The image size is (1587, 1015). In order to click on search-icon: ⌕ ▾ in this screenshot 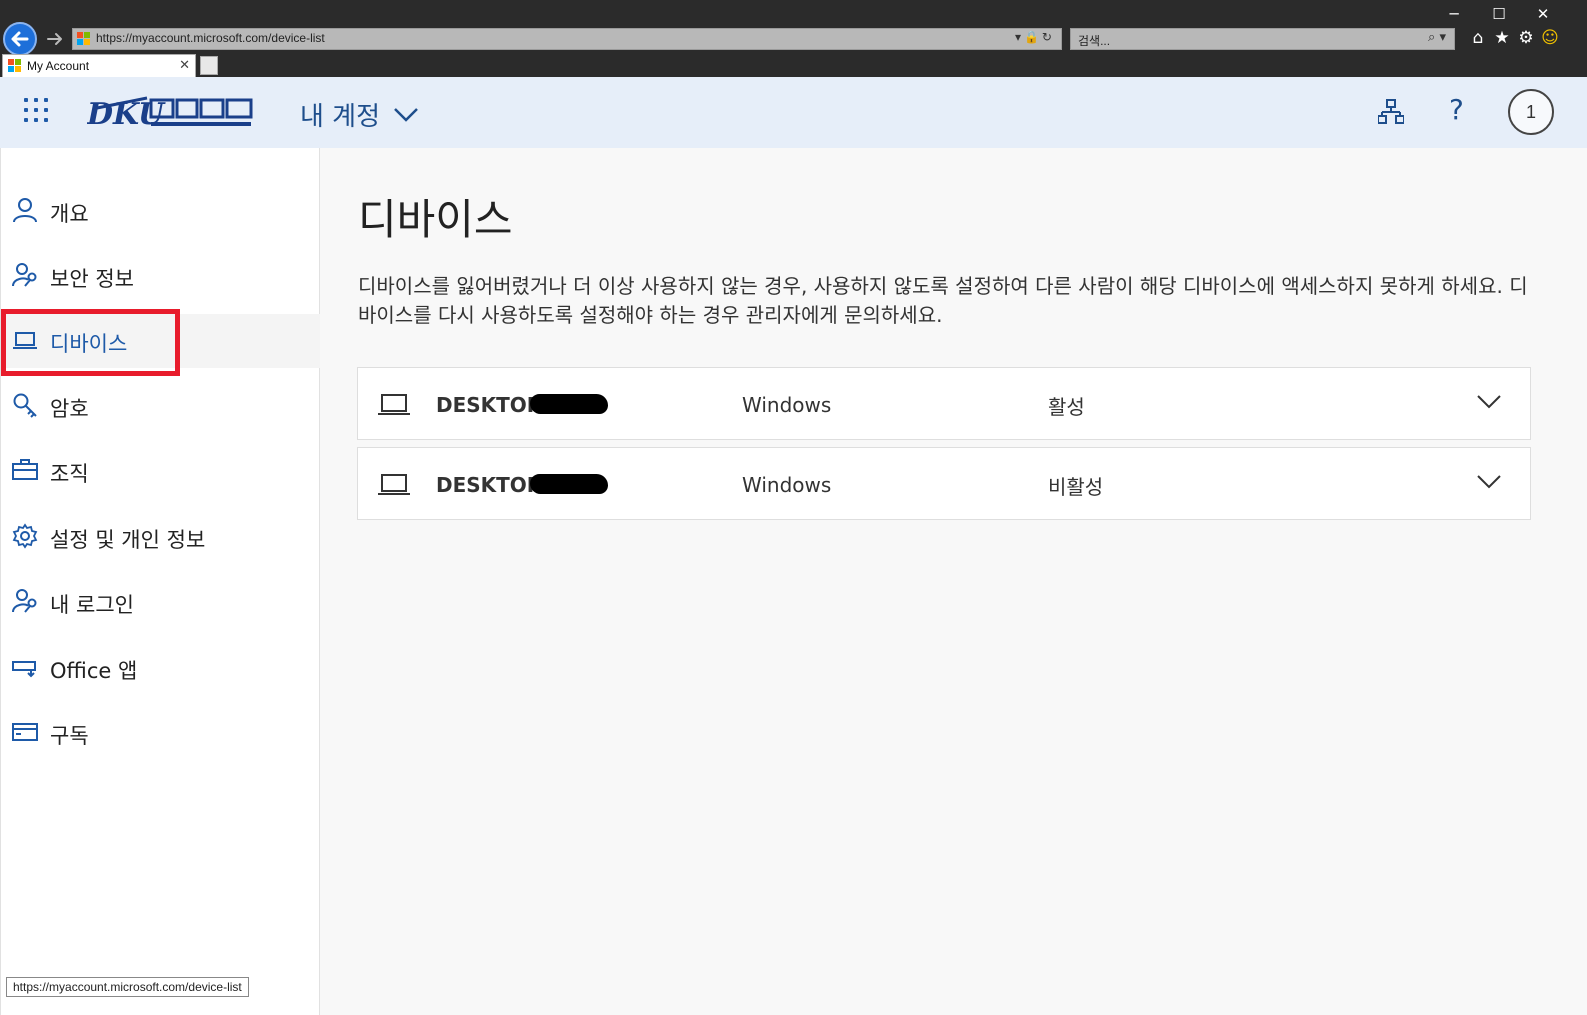, I will do `click(1437, 37)`.